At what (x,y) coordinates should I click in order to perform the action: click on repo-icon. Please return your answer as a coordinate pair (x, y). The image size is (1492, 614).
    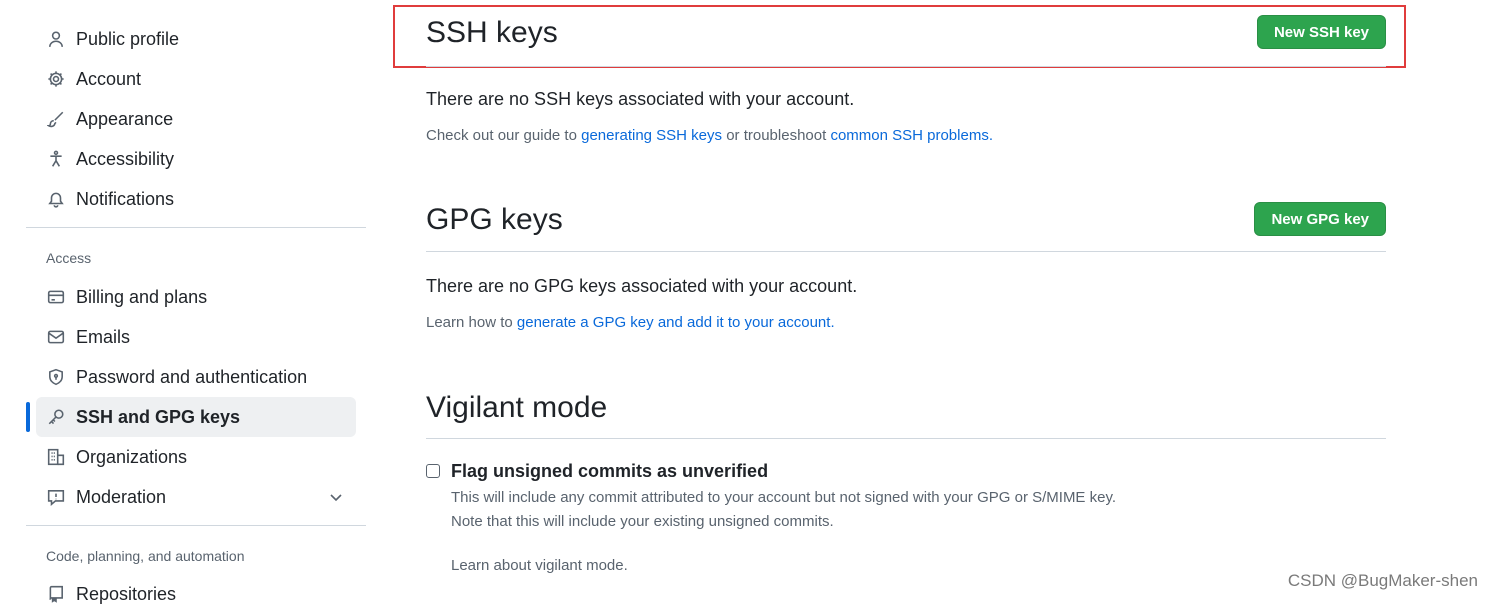
    Looking at the image, I should click on (56, 594).